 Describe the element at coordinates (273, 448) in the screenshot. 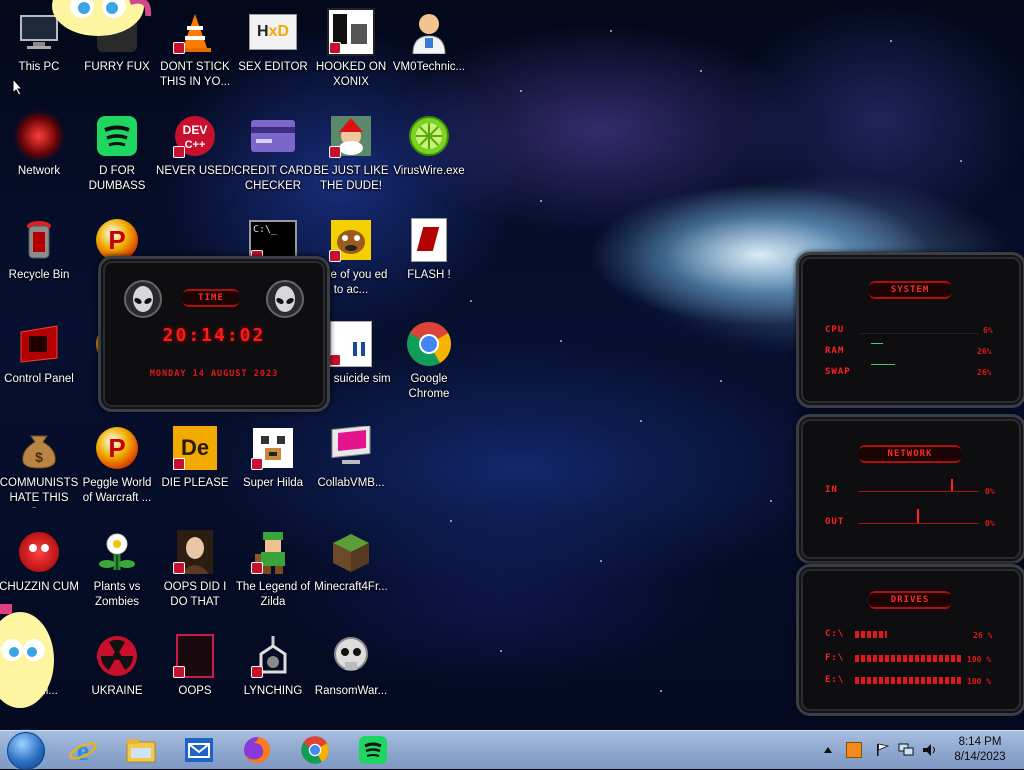

I see `pixel-dog-icon` at that location.